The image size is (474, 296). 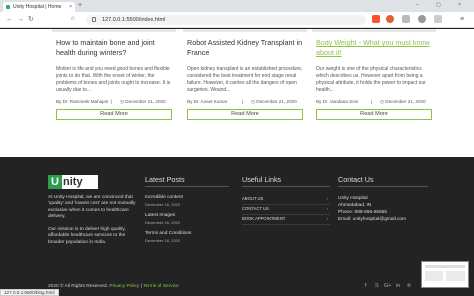 I want to click on new-tab-button: +, so click(x=80, y=6).